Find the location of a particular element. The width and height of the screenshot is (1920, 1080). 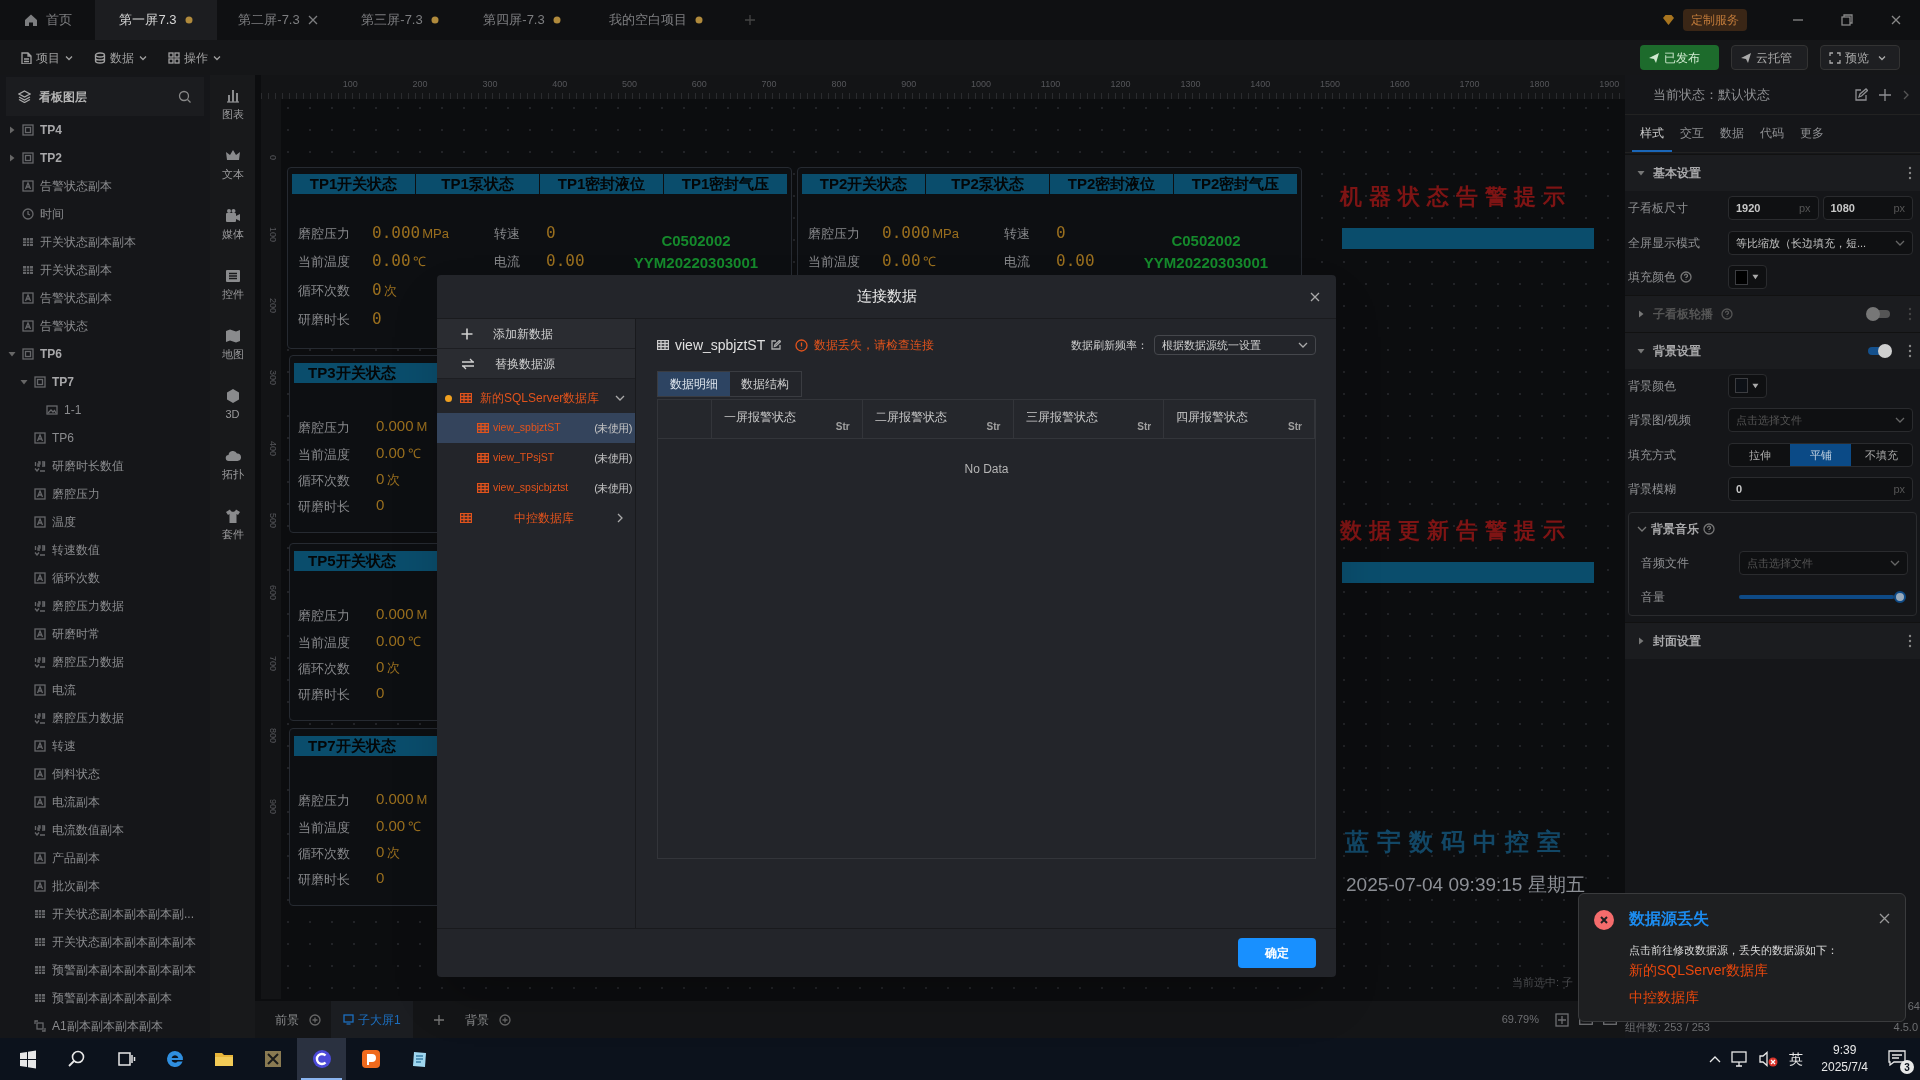

tab: 第二屏-7.3 is located at coordinates (278, 20).